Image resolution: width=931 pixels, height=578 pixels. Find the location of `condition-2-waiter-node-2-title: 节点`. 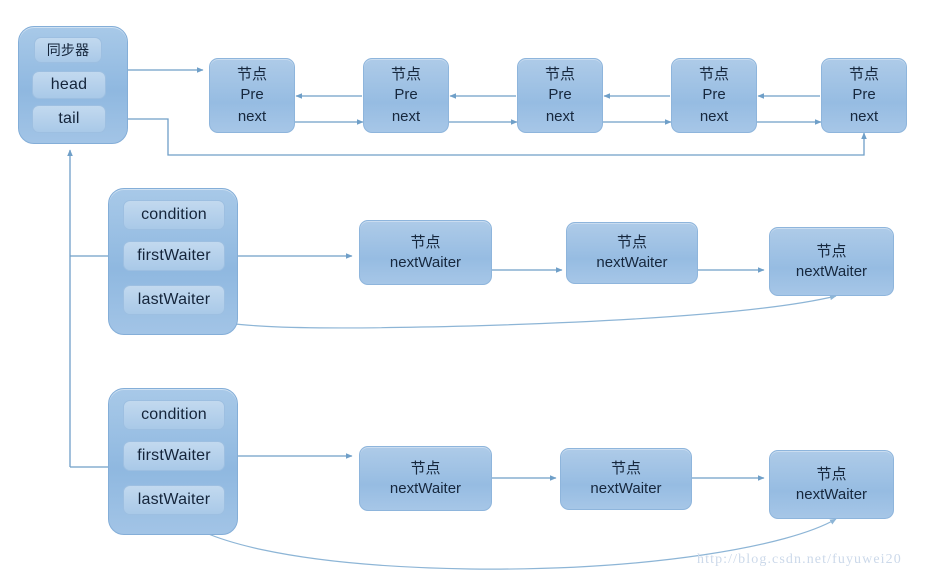

condition-2-waiter-node-2-title: 节点 is located at coordinates (625, 468).